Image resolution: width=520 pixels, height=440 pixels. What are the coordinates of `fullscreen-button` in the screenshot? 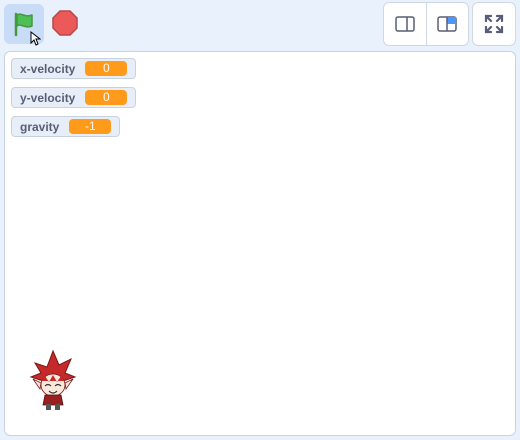 It's located at (494, 24).